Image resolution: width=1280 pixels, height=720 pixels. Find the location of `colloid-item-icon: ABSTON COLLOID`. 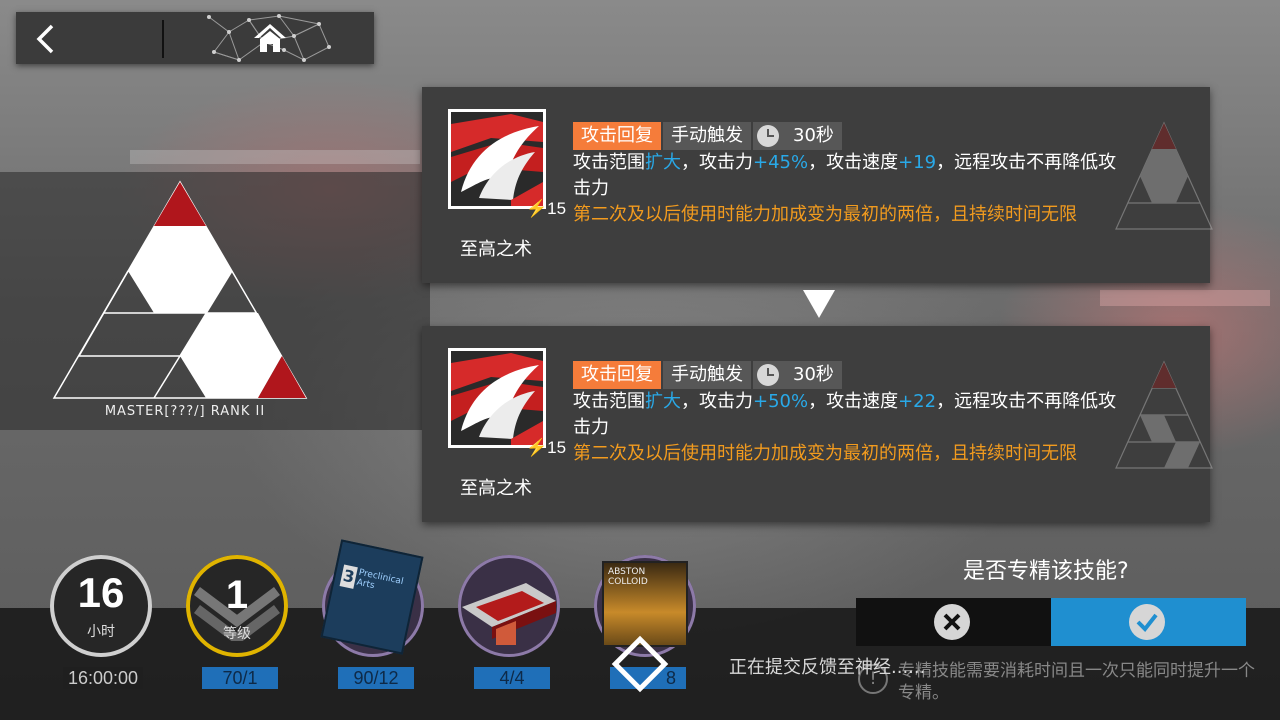

colloid-item-icon: ABSTON COLLOID is located at coordinates (645, 604).